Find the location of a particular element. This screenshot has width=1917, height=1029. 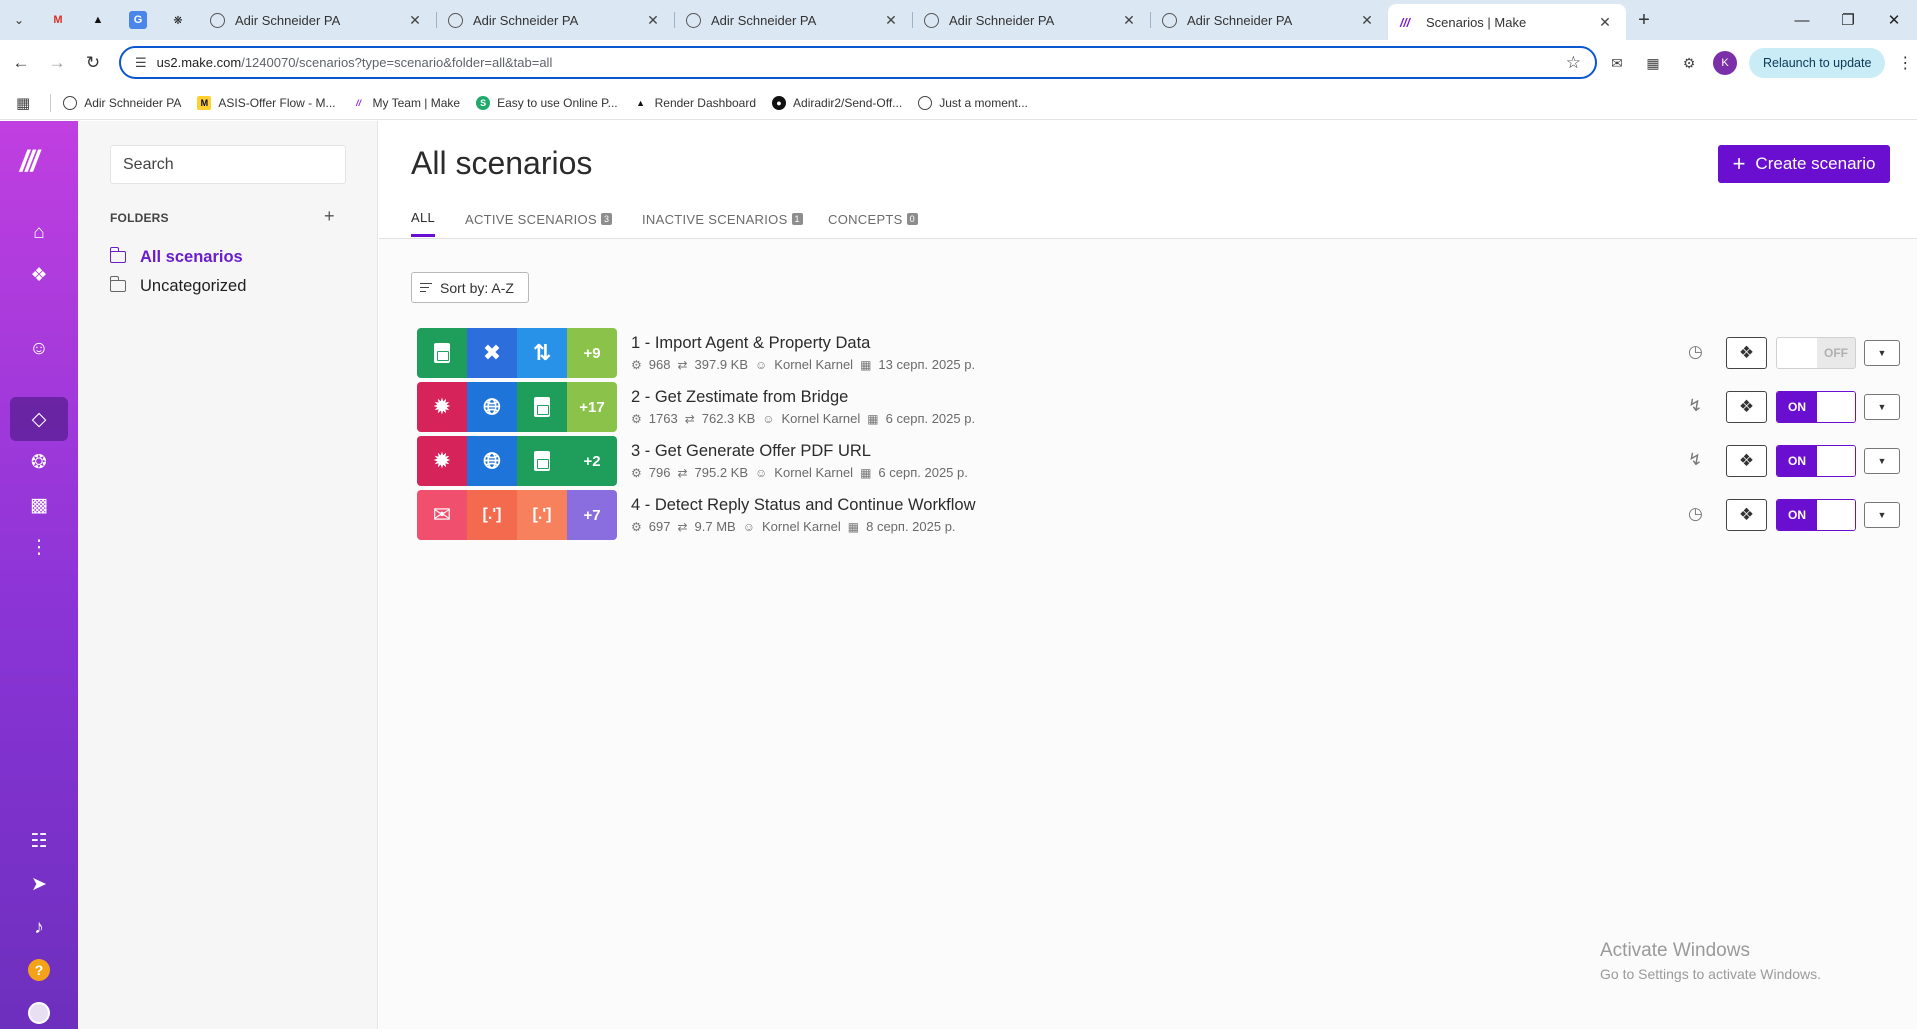

notifications-bell-icon: ♪ is located at coordinates (39, 928).